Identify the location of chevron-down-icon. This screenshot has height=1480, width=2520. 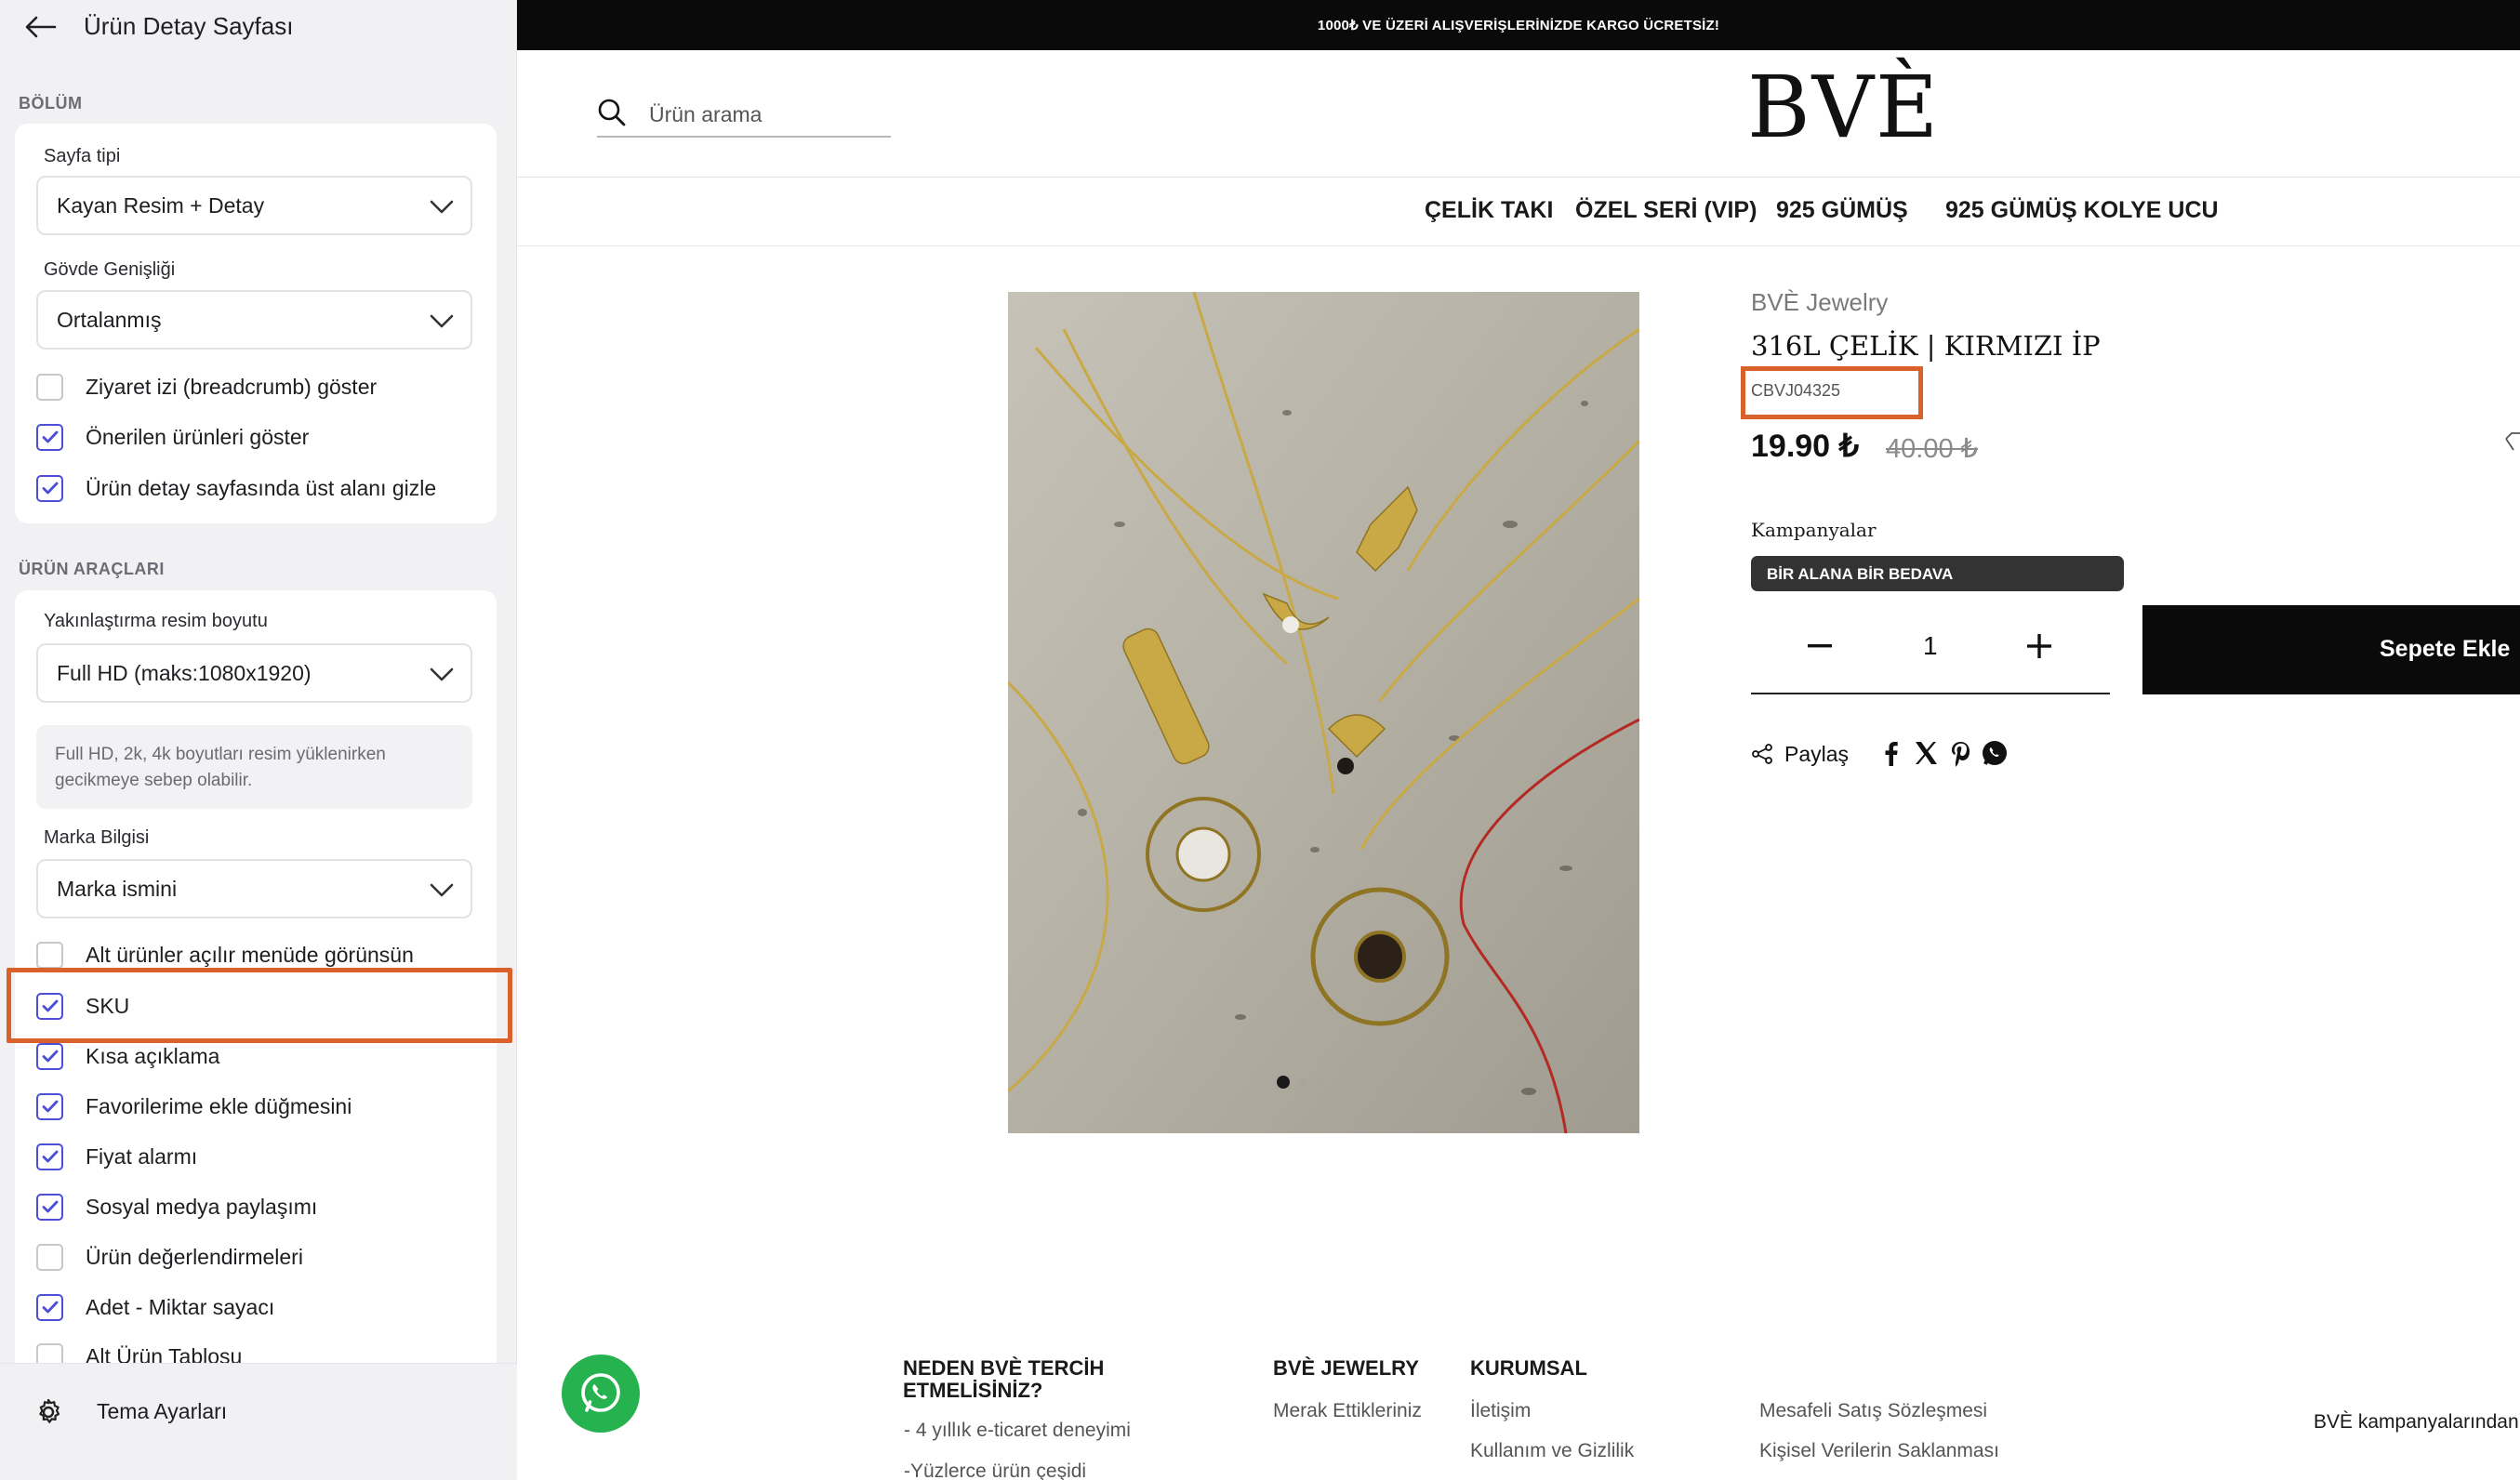
(442, 321).